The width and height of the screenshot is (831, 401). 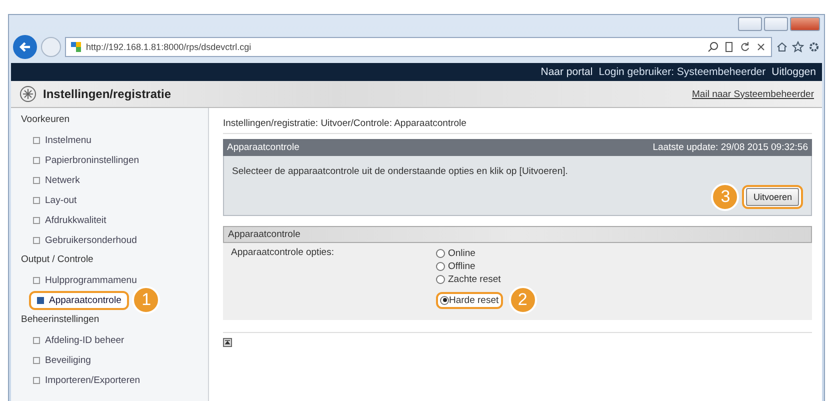 What do you see at coordinates (725, 197) in the screenshot?
I see `step-badge: 3` at bounding box center [725, 197].